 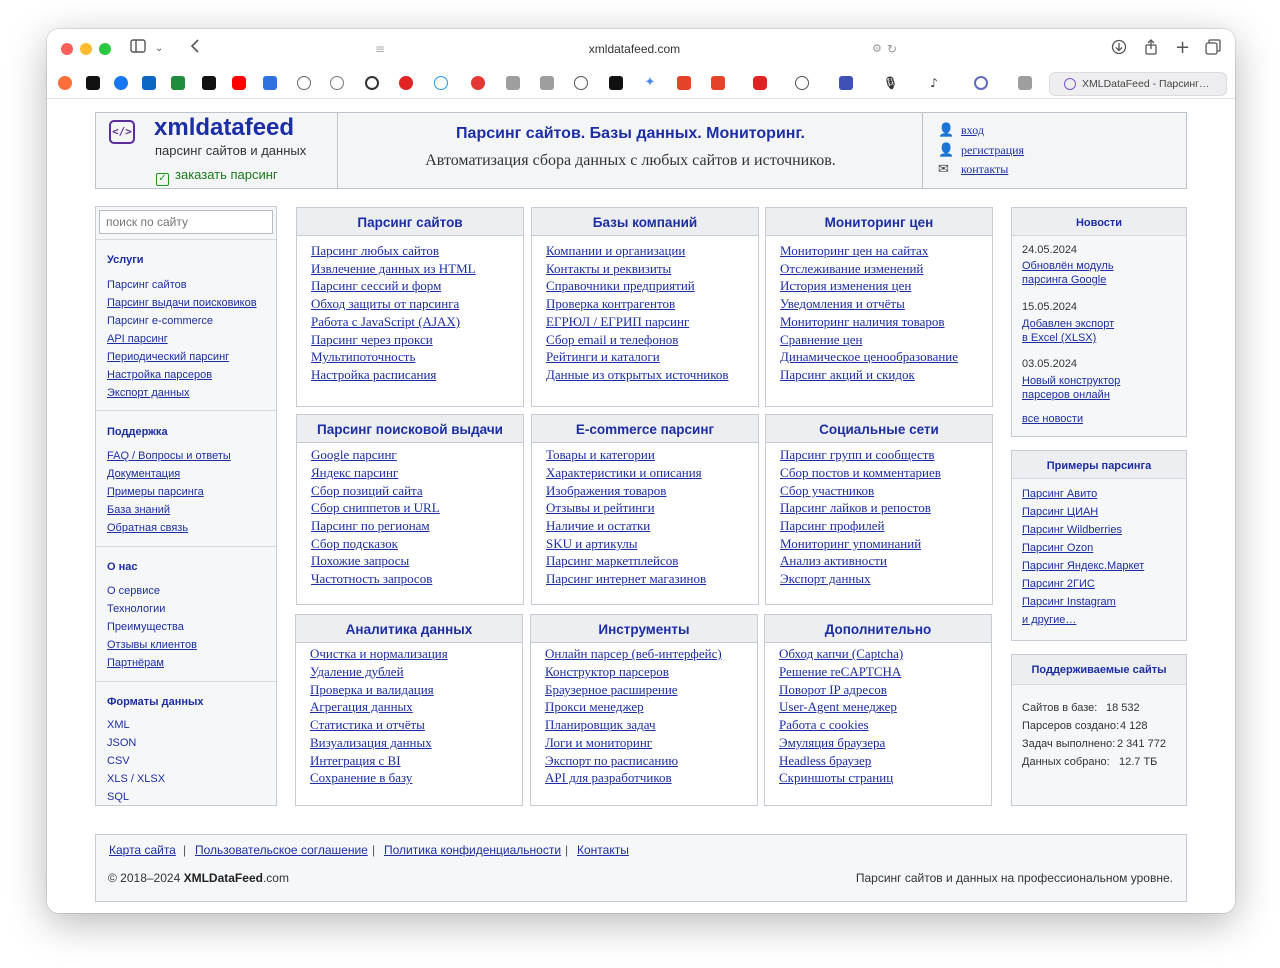 What do you see at coordinates (93, 83) in the screenshot?
I see `openai-favicon-icon` at bounding box center [93, 83].